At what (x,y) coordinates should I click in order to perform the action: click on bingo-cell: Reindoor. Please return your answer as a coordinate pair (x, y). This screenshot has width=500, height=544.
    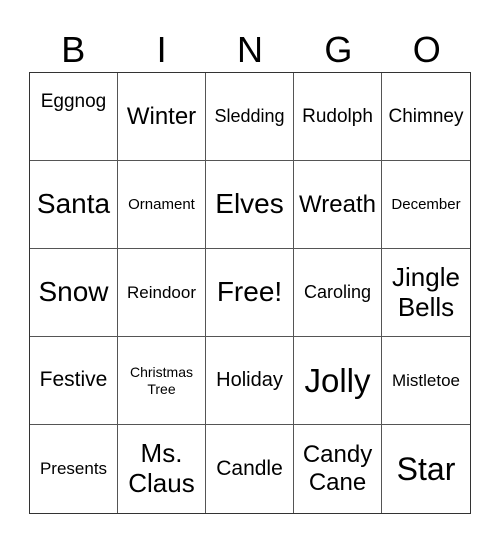
    Looking at the image, I should click on (162, 293).